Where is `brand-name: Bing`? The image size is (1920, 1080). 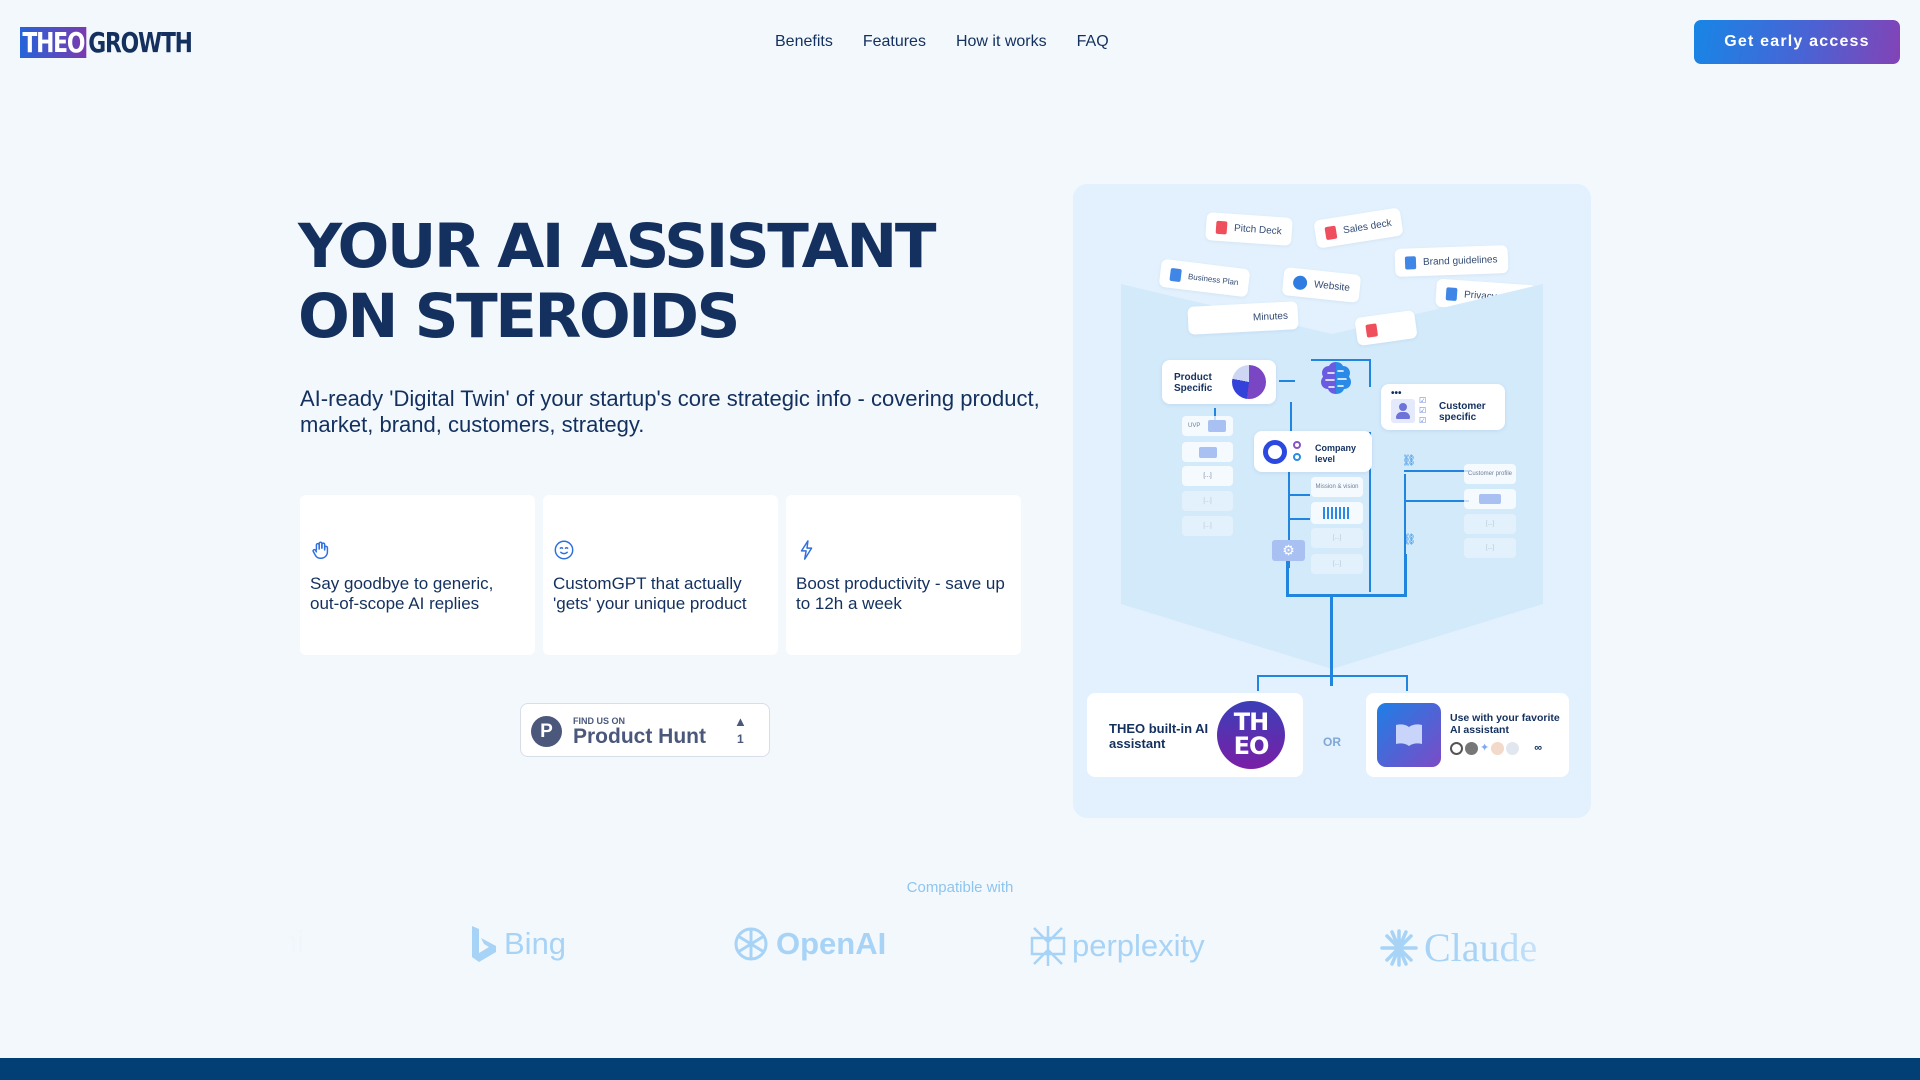 brand-name: Bing is located at coordinates (535, 943).